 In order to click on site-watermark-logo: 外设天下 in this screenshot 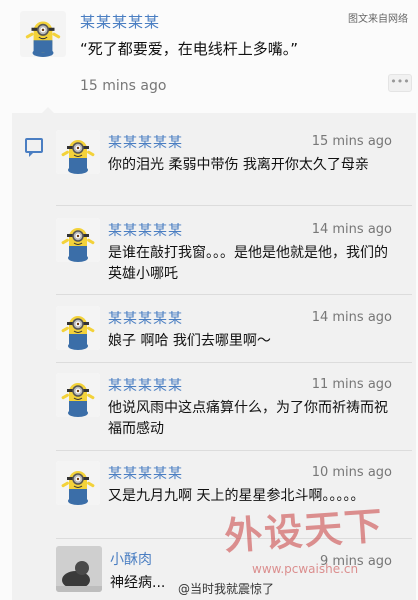, I will do `click(304, 531)`.